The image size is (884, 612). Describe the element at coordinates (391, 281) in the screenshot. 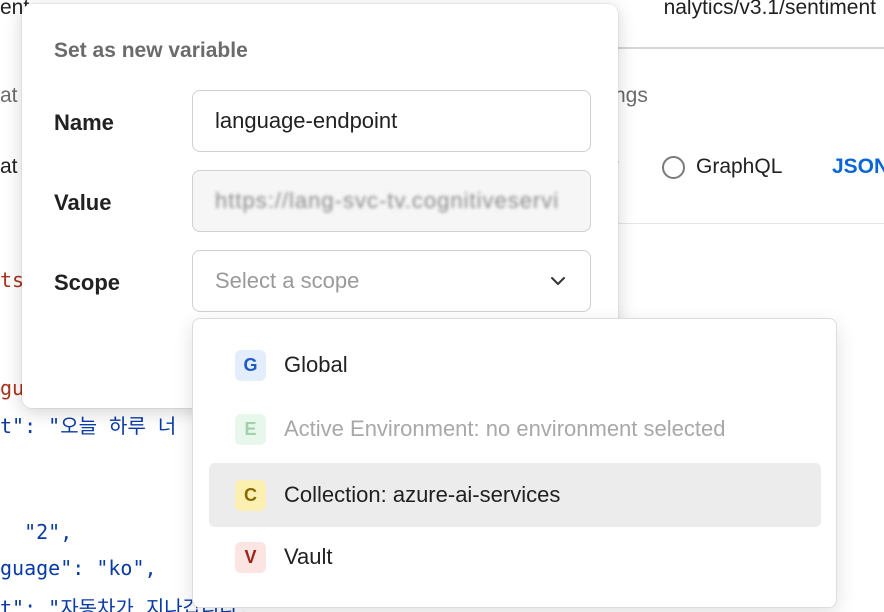

I see `scope-select: Select a scope` at that location.